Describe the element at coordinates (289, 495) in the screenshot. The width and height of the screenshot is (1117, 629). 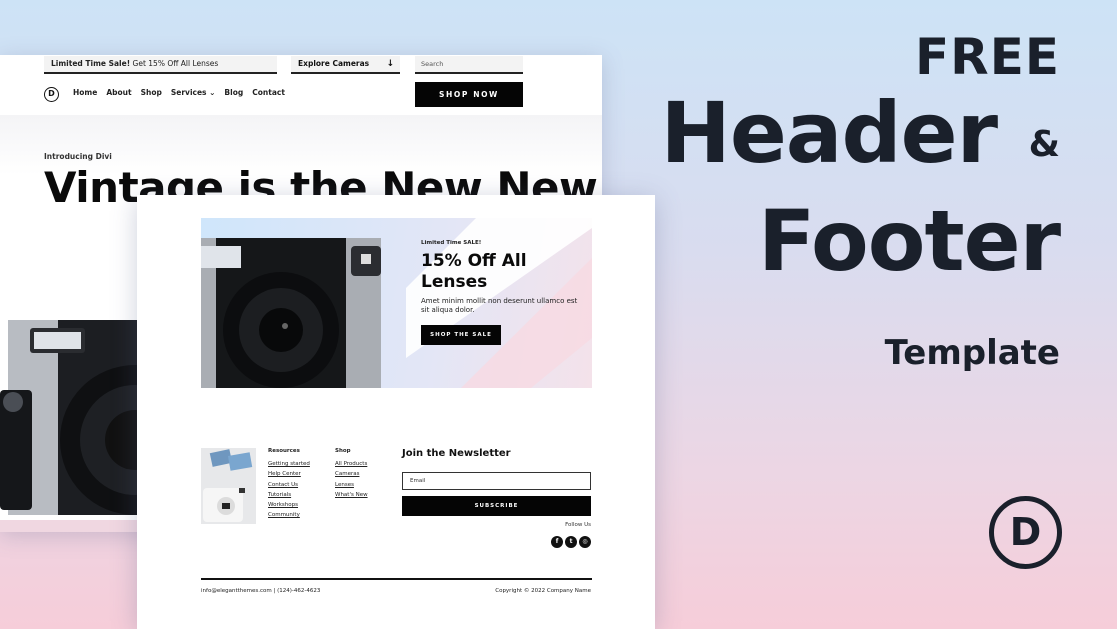
I see `link-tutorials: Tutorials` at that location.